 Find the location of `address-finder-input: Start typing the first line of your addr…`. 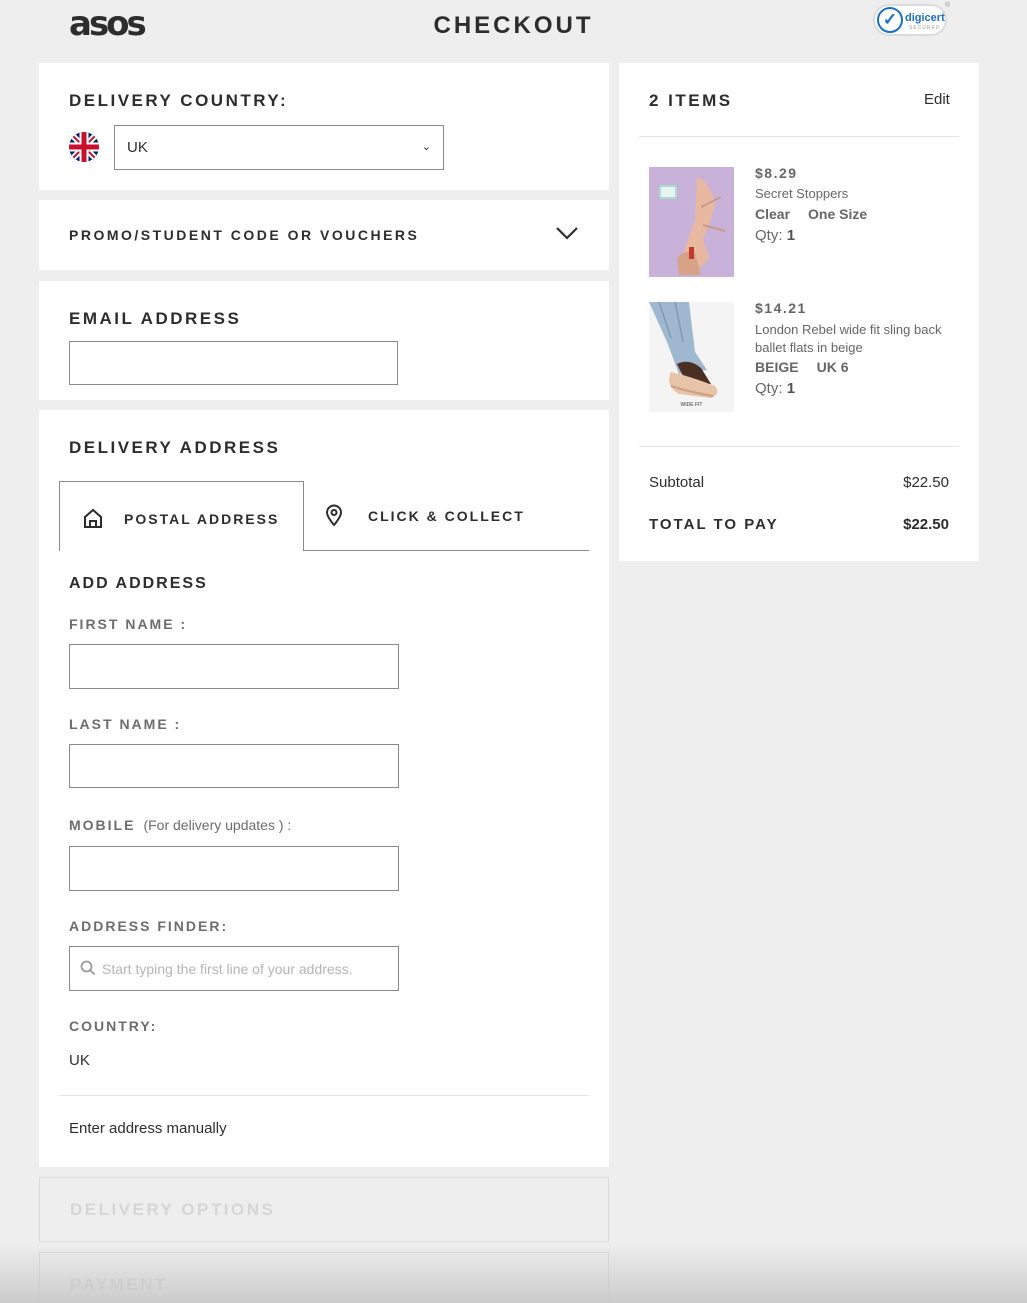

address-finder-input: Start typing the first line of your addr… is located at coordinates (234, 968).